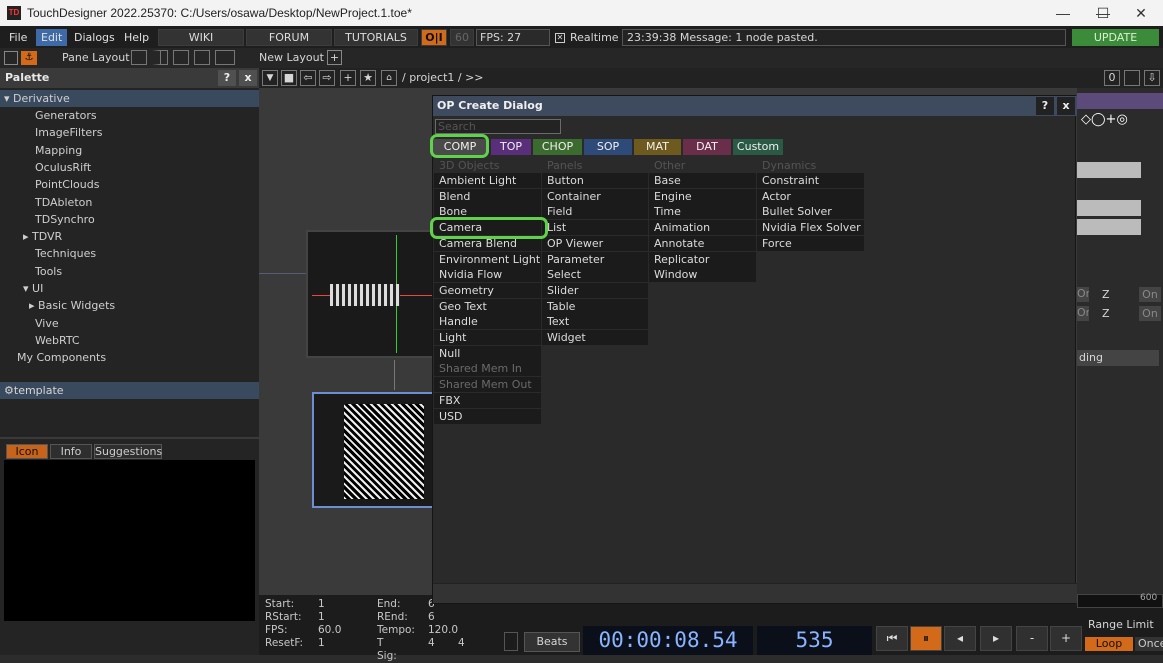 The image size is (1163, 663). I want to click on operator-item: Table, so click(595, 306).